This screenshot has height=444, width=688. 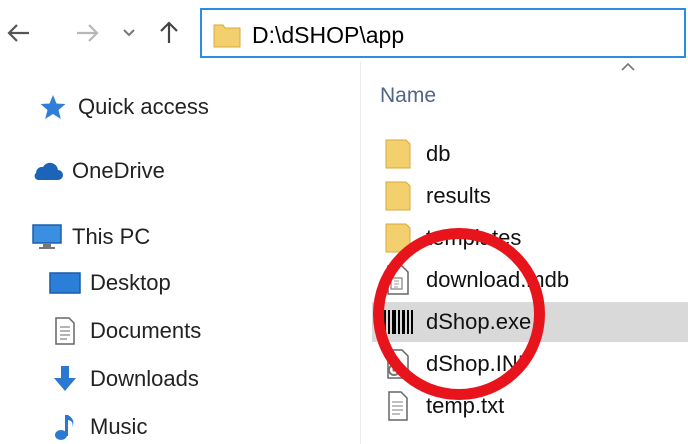 I want to click on sidebar-item-label: Downloads, so click(x=144, y=378).